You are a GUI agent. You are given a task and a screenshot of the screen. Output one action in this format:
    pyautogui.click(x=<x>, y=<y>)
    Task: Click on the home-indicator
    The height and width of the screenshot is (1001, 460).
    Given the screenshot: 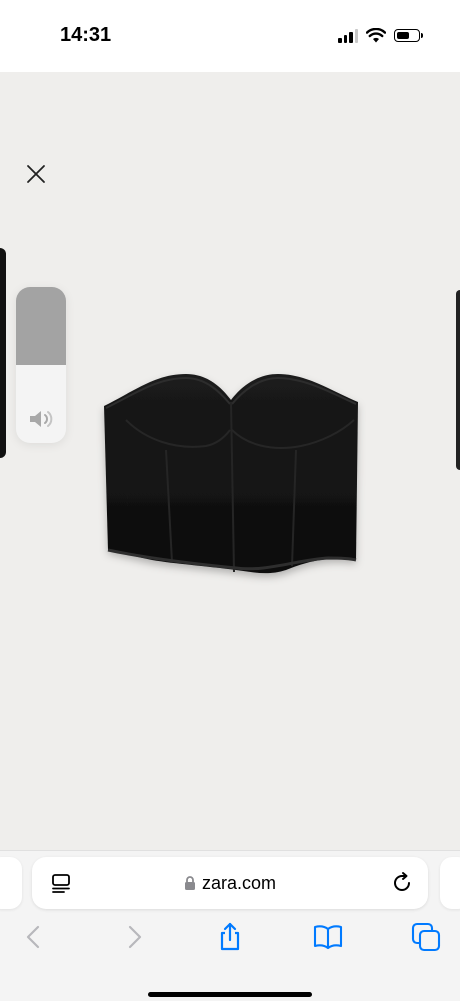 What is the action you would take?
    pyautogui.click(x=230, y=994)
    